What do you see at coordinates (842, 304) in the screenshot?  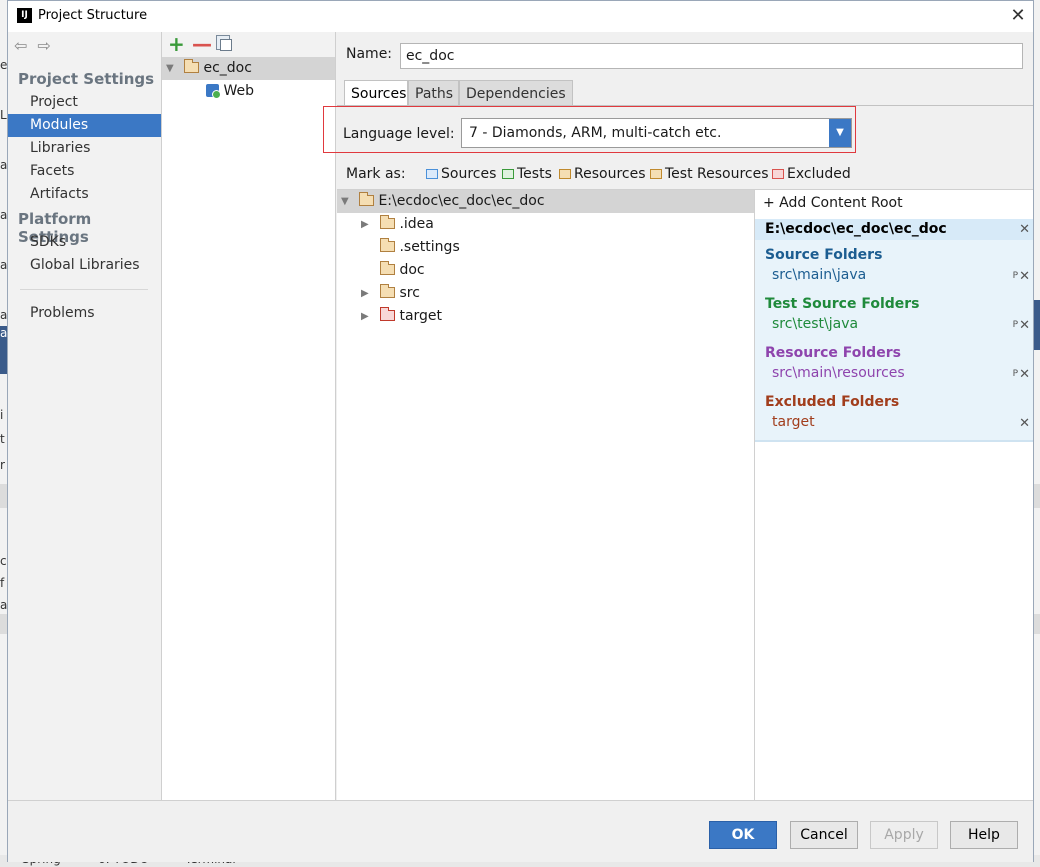 I see `test-source-folders-header: Test Source Folders` at bounding box center [842, 304].